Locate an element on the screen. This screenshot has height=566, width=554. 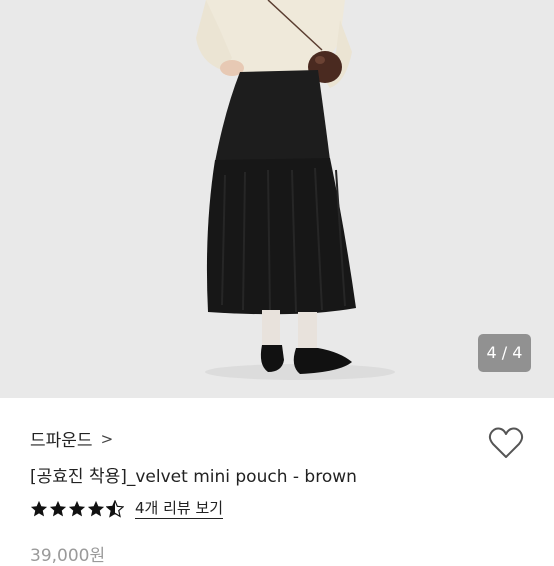
rating-row: 4개 리뷰 보기 is located at coordinates (127, 509).